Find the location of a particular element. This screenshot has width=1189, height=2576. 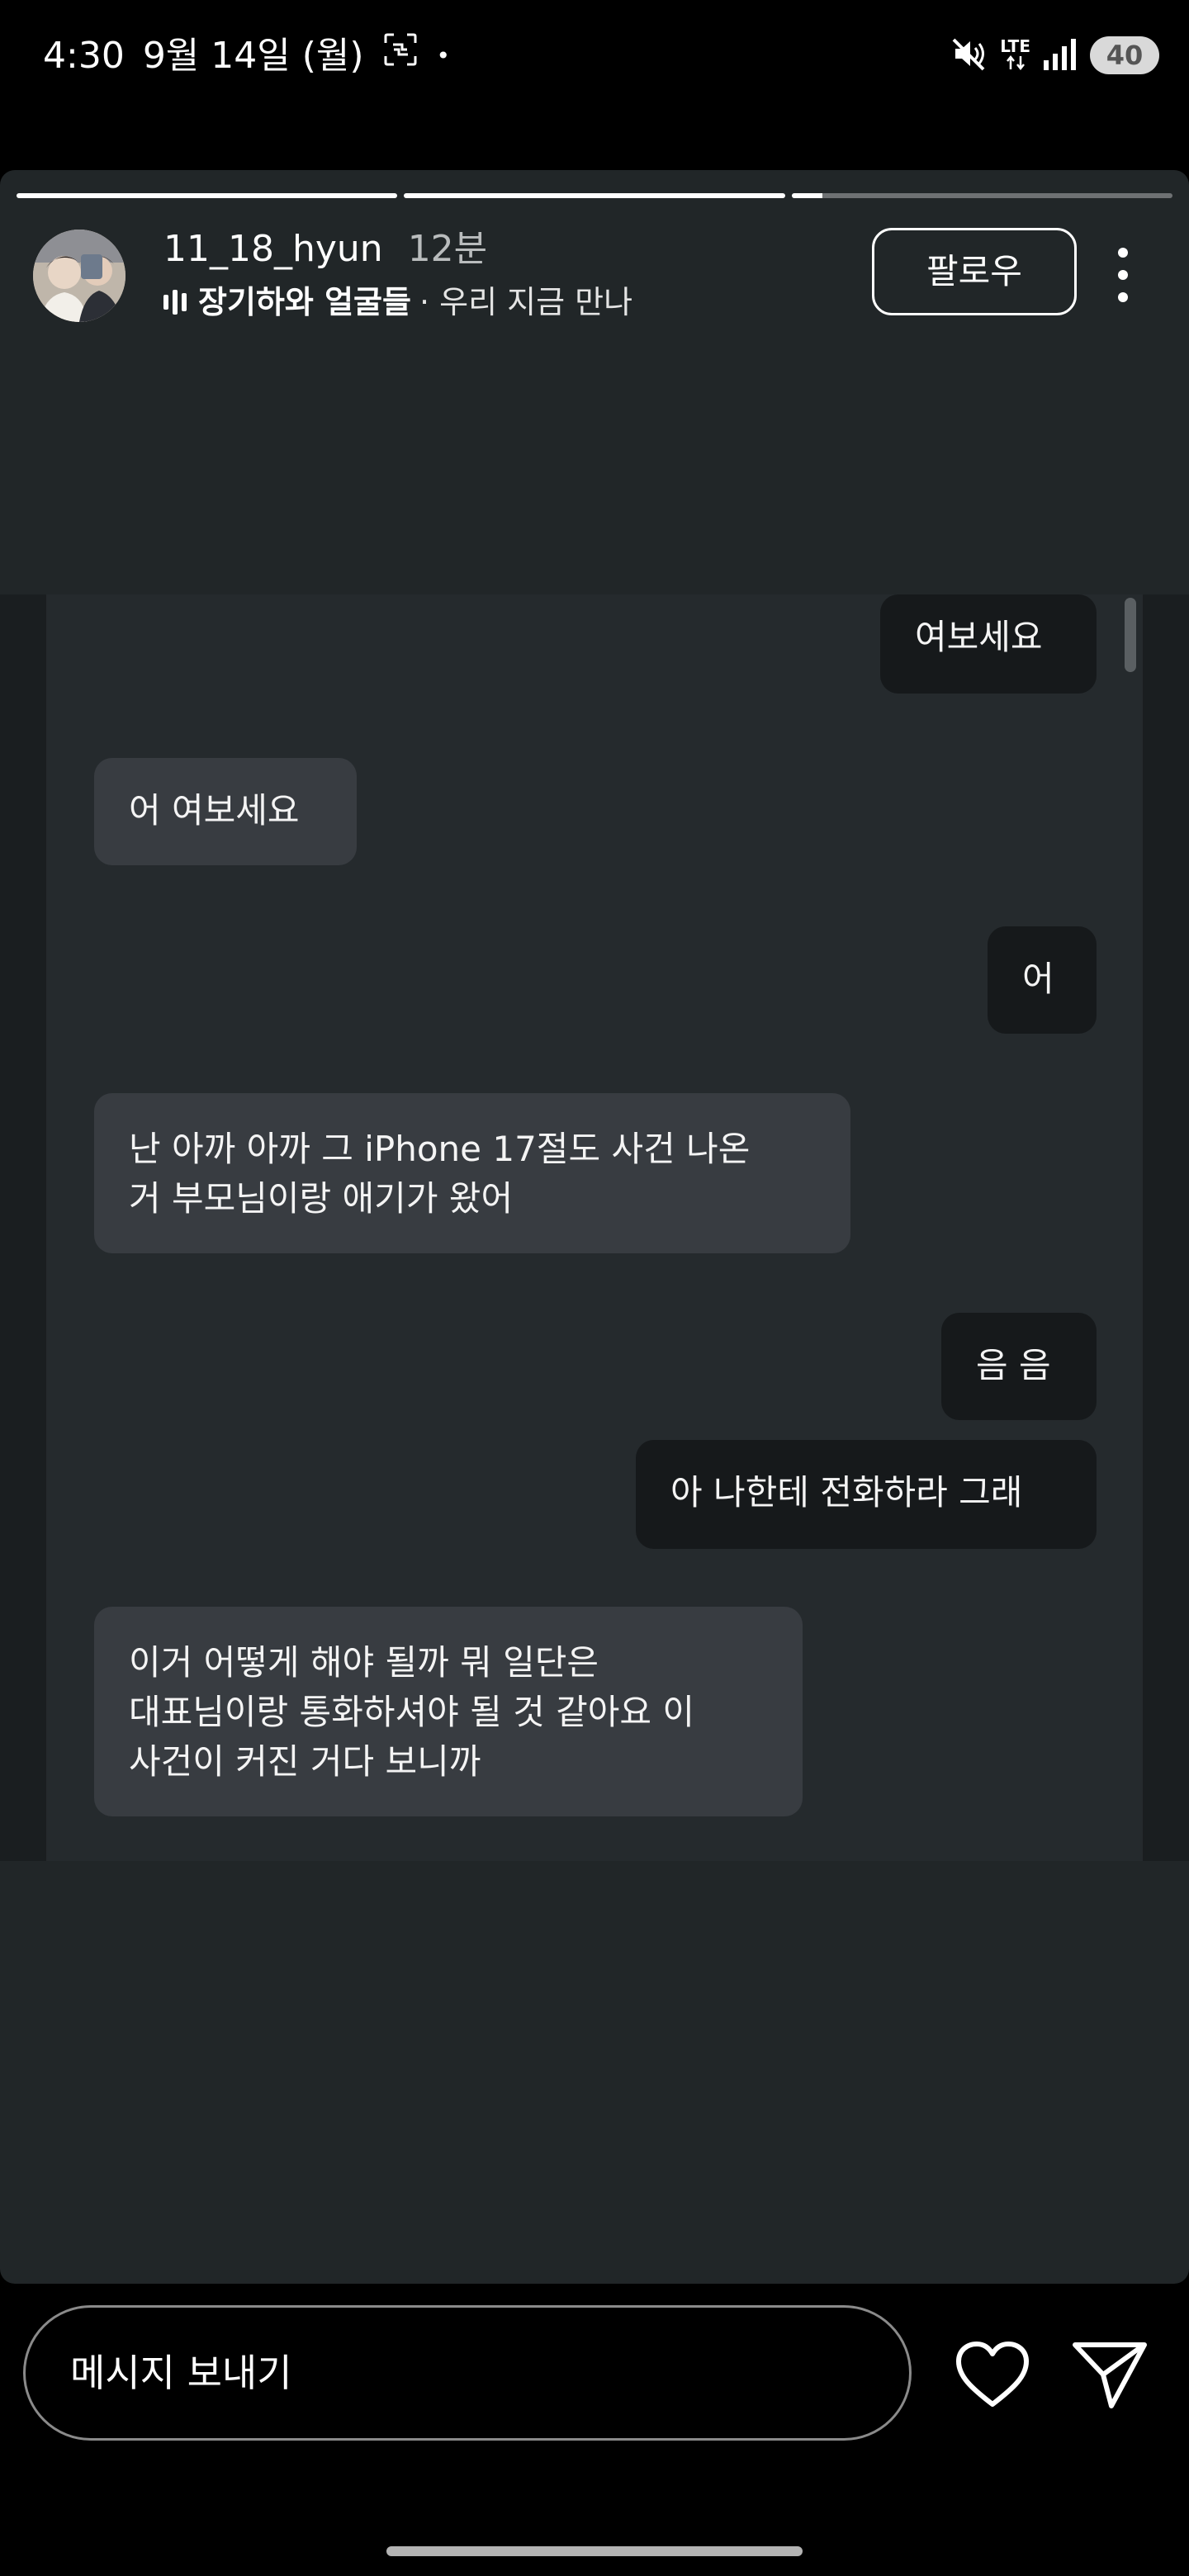

username: 11_18_hyun is located at coordinates (273, 249).